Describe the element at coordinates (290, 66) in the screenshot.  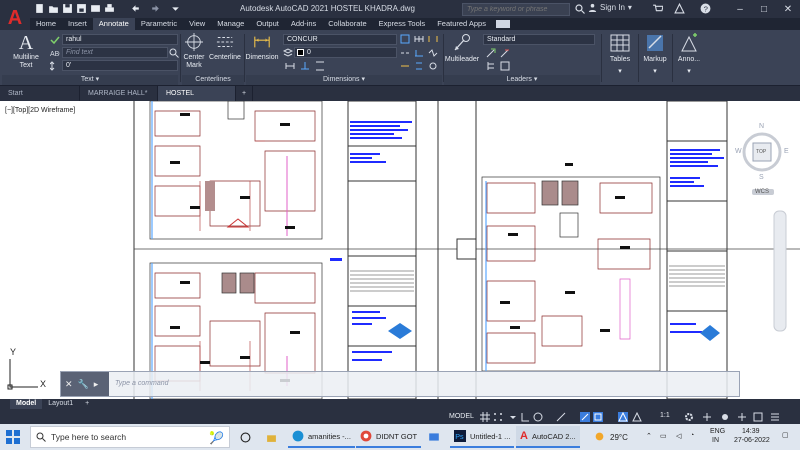
I see `dim-tool-a-icon` at that location.